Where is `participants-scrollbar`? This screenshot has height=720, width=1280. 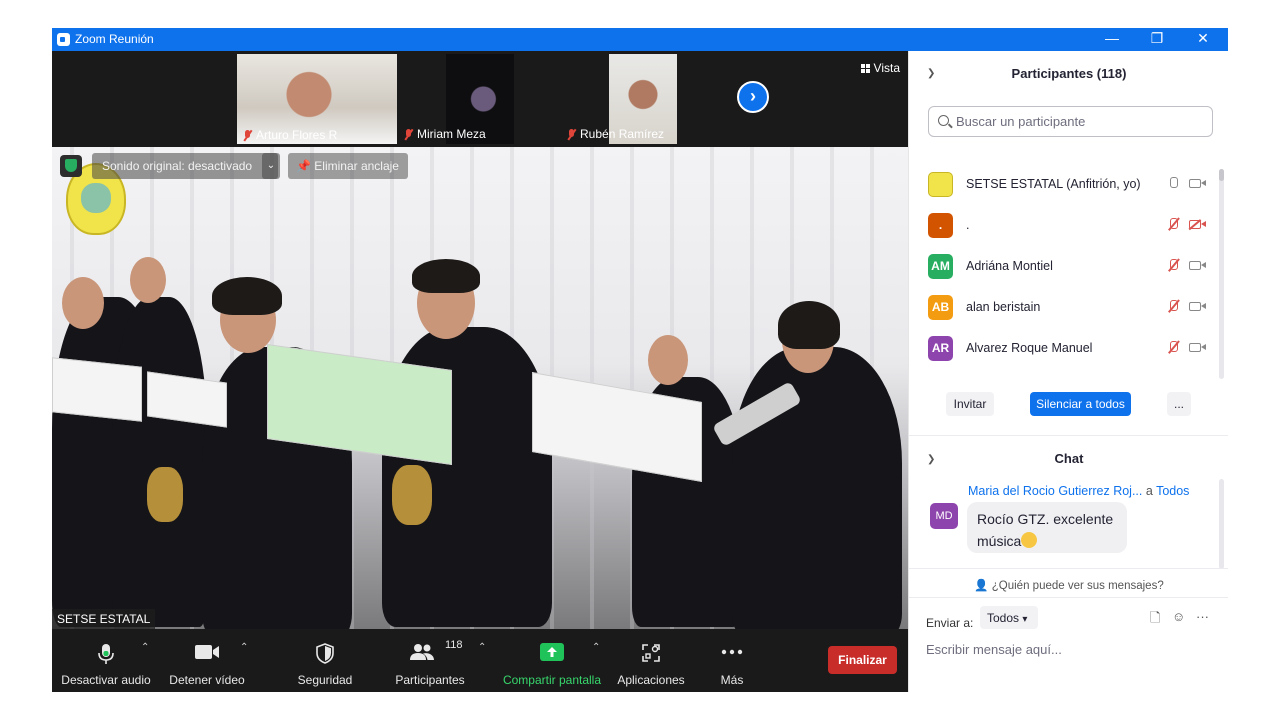
participants-scrollbar is located at coordinates (1221, 274).